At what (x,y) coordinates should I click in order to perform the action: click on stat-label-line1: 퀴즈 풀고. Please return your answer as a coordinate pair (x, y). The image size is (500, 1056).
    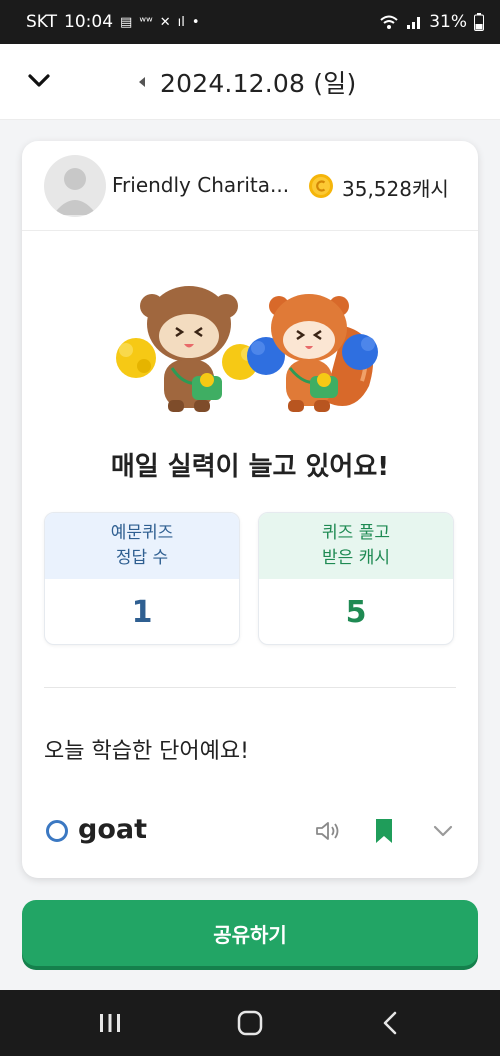
    Looking at the image, I should click on (356, 533).